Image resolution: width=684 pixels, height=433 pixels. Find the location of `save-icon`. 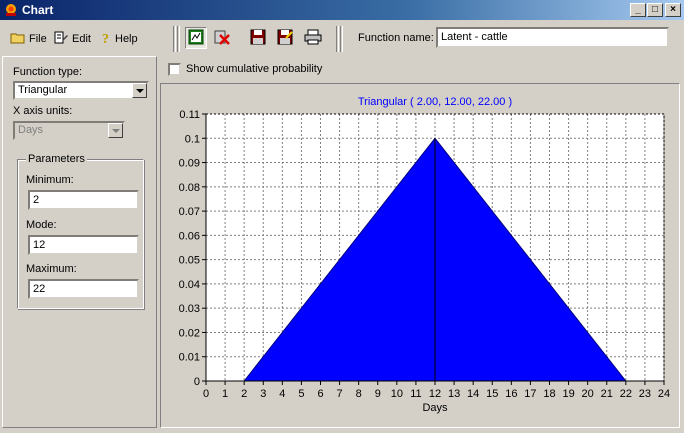

save-icon is located at coordinates (258, 38).